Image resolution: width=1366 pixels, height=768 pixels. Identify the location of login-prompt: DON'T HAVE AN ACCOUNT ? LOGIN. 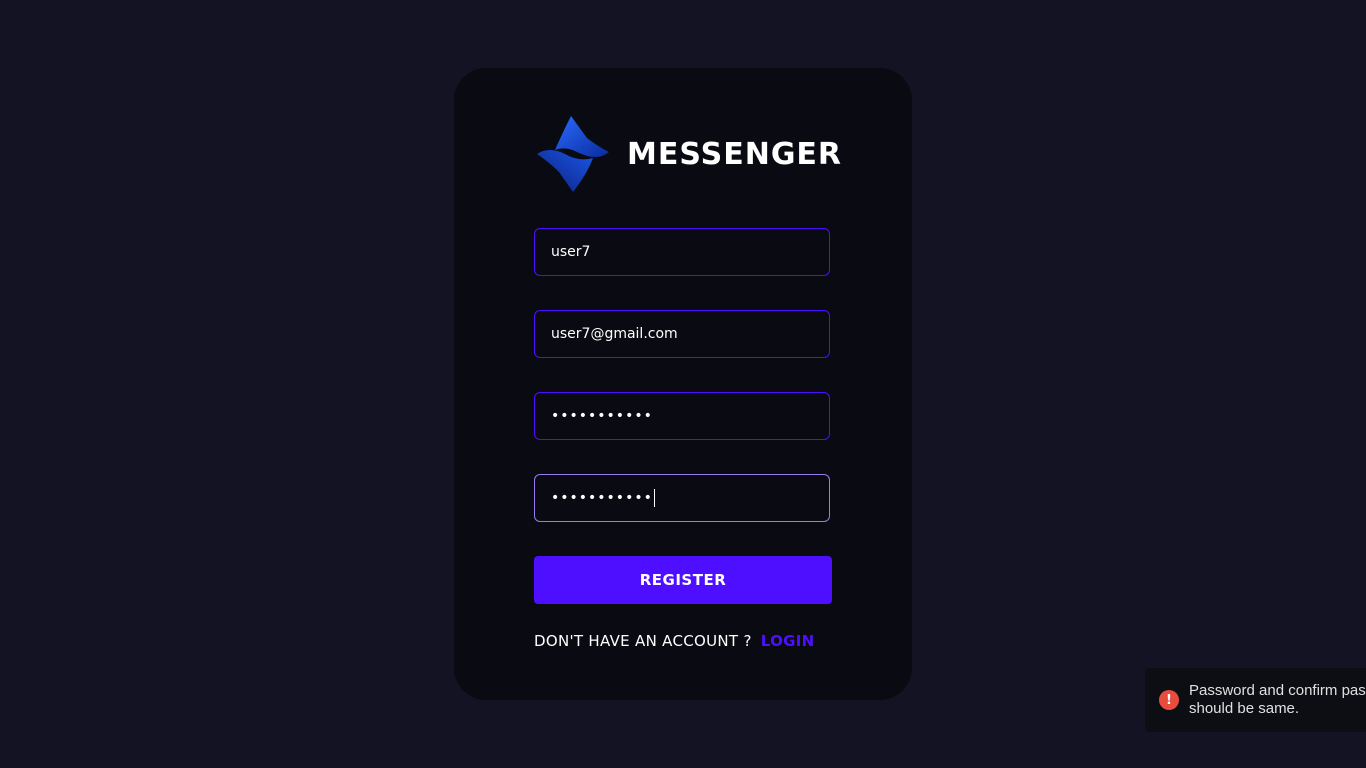
(674, 641).